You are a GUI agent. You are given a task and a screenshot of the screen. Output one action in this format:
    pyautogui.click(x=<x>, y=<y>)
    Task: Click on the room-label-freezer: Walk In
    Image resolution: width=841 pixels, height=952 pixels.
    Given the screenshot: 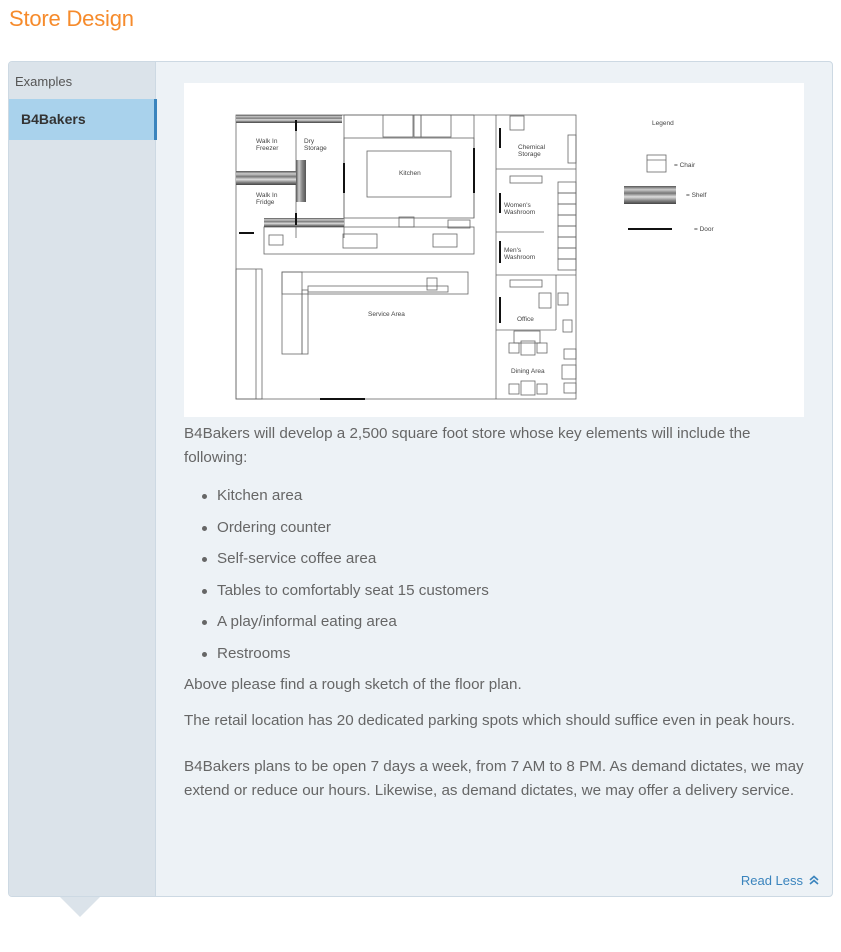 What is the action you would take?
    pyautogui.click(x=267, y=141)
    